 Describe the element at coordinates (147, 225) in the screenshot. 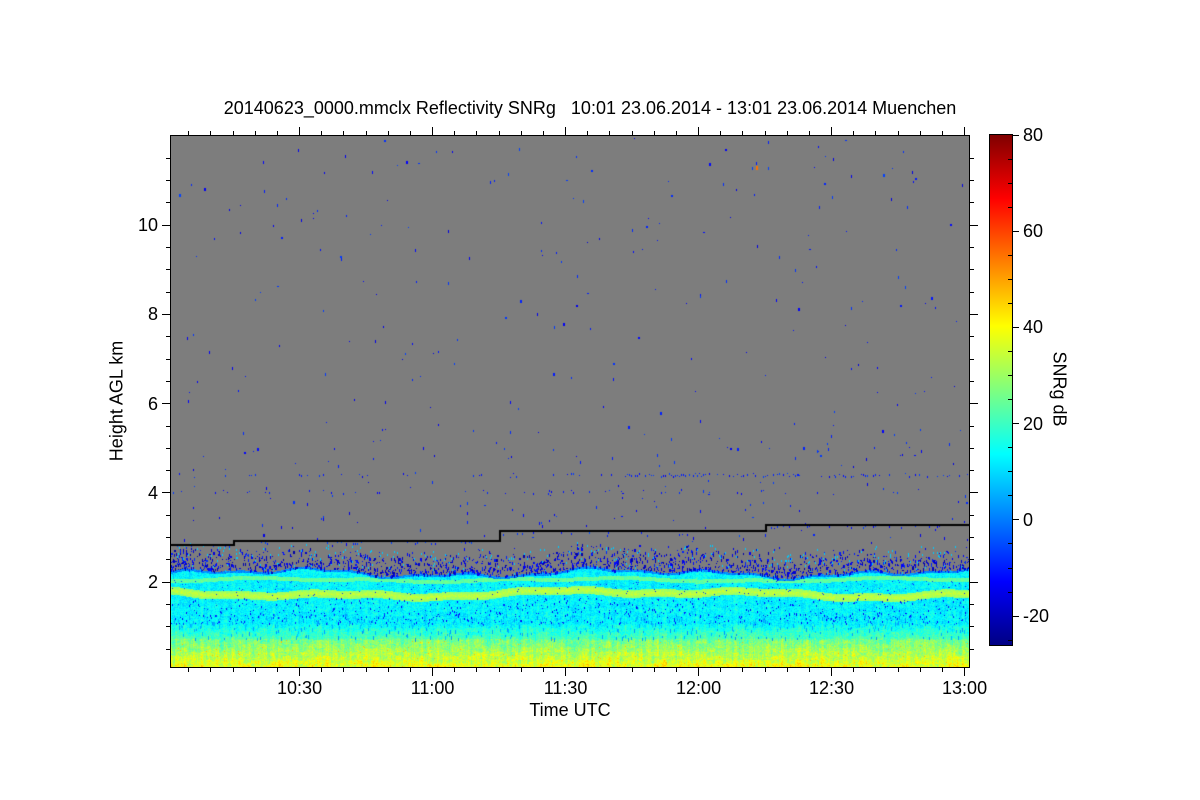

I see `y-axis-tick-label: 10` at that location.